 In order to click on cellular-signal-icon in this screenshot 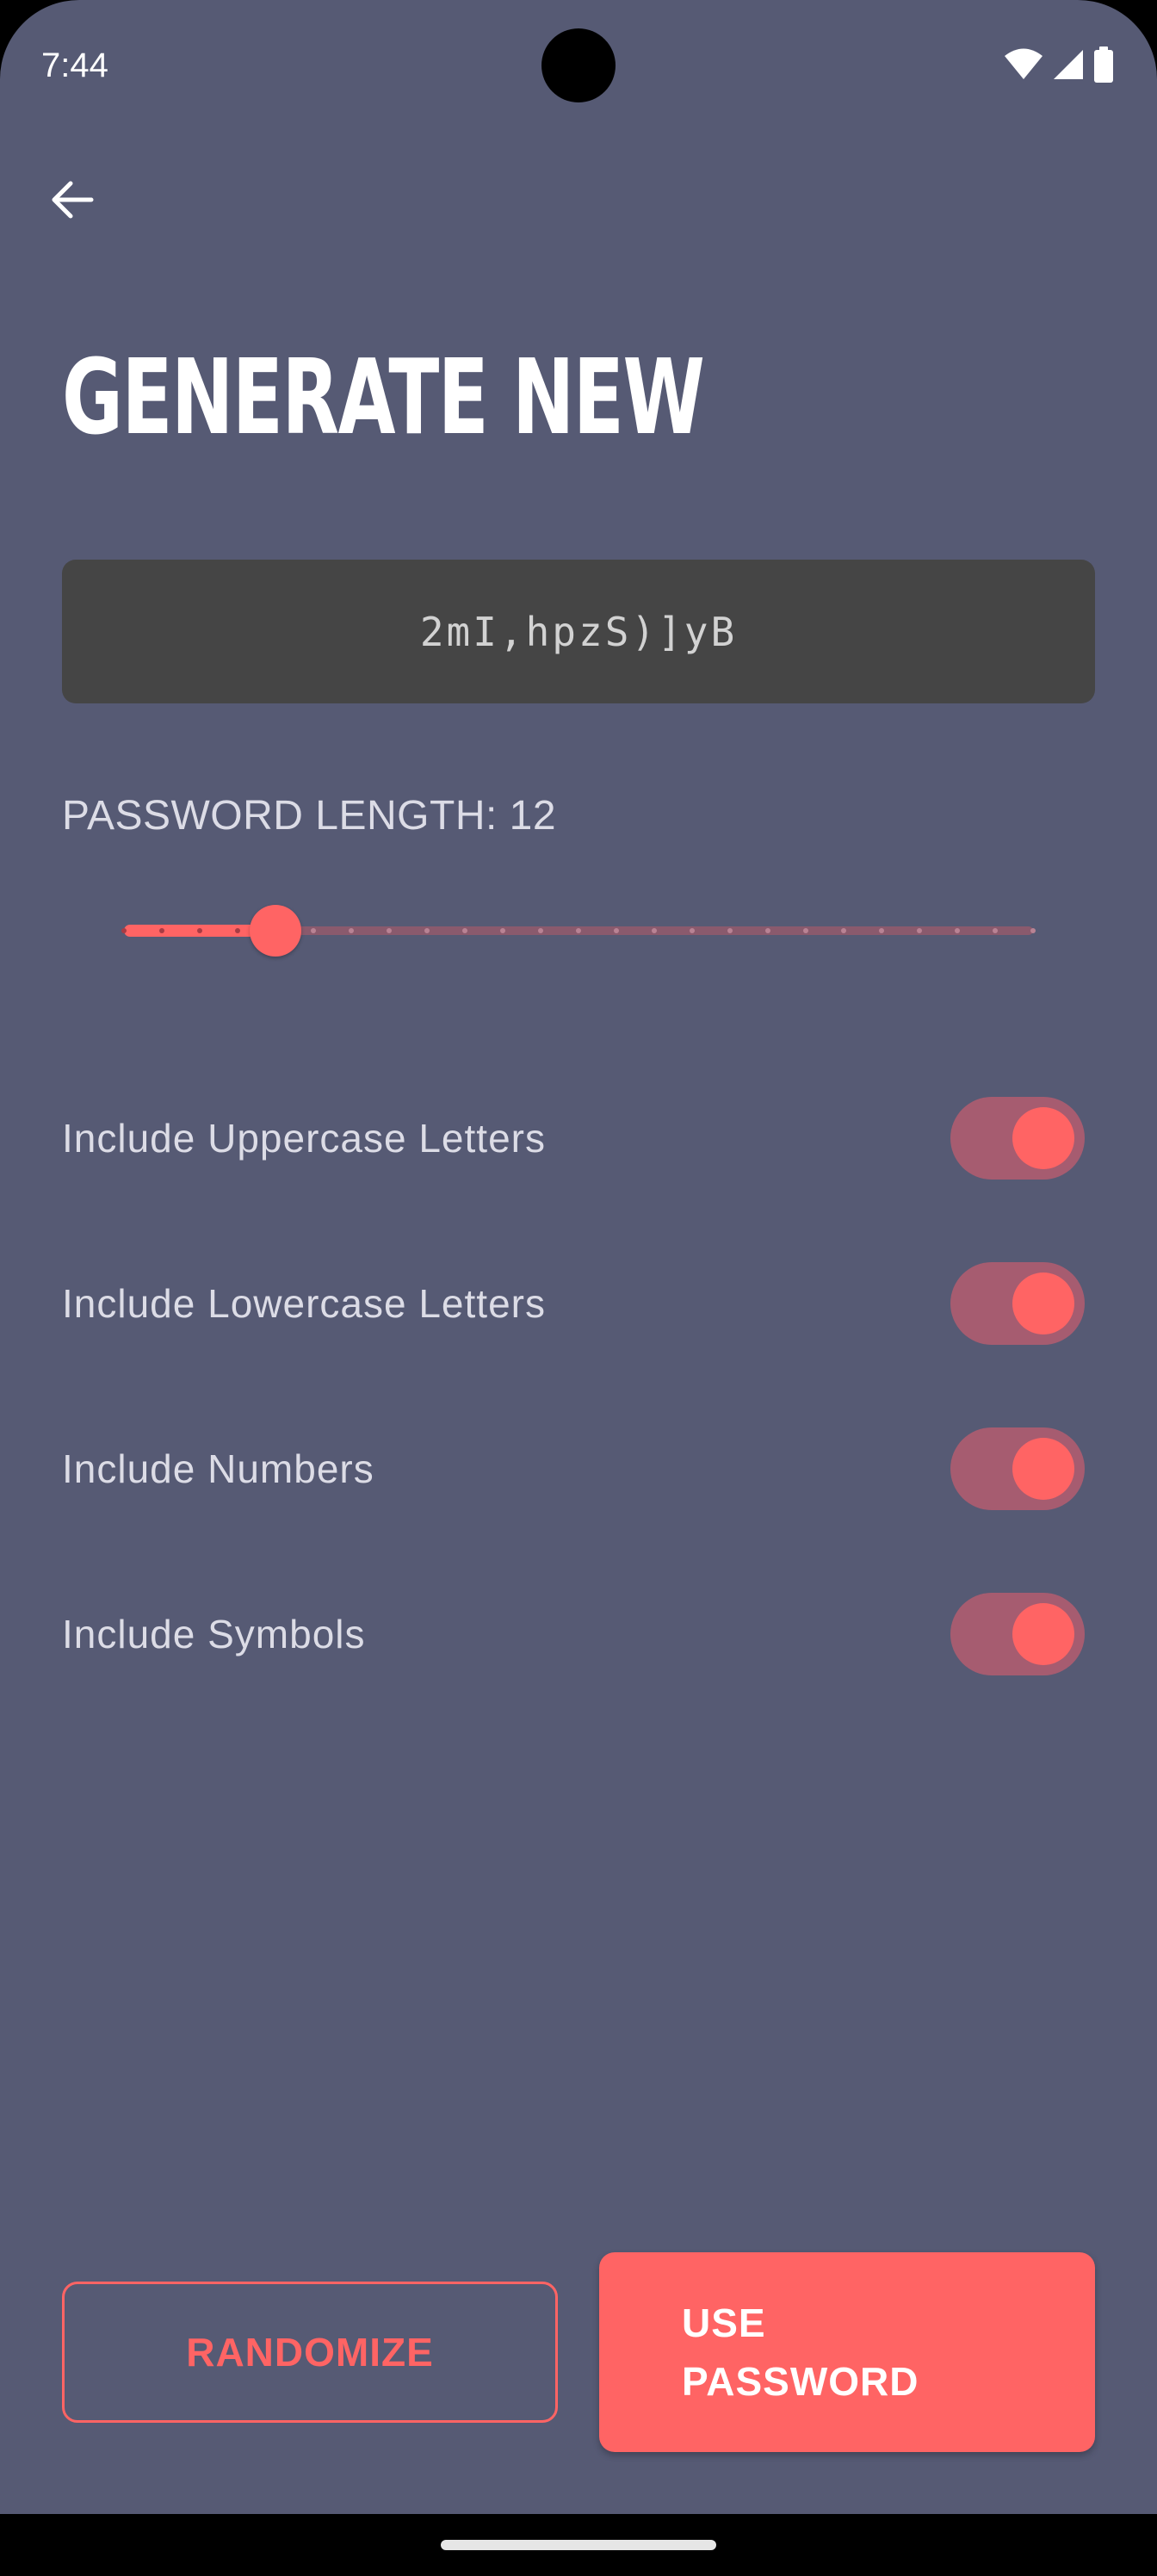, I will do `click(1068, 64)`.